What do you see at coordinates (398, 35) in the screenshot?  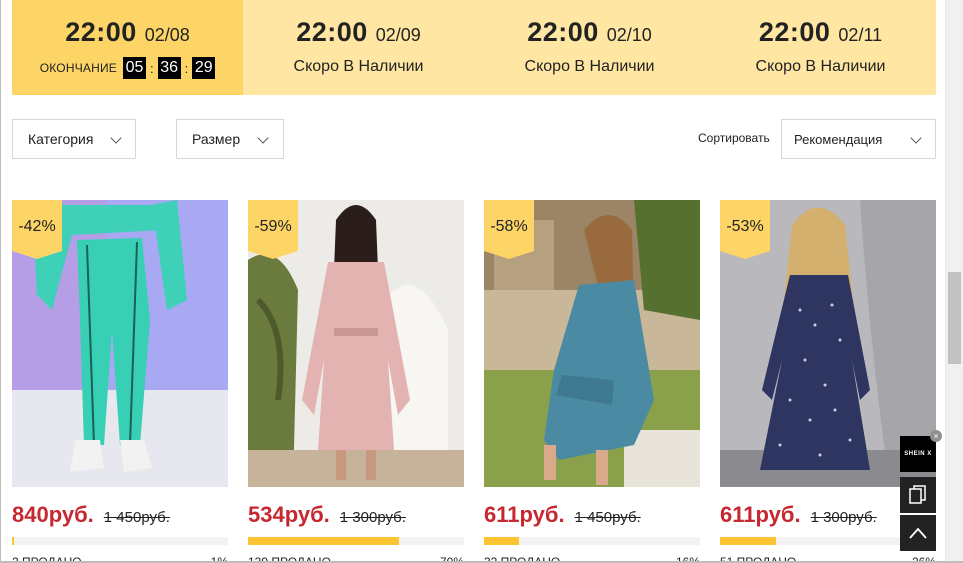 I see `slot-date: 02/09` at bounding box center [398, 35].